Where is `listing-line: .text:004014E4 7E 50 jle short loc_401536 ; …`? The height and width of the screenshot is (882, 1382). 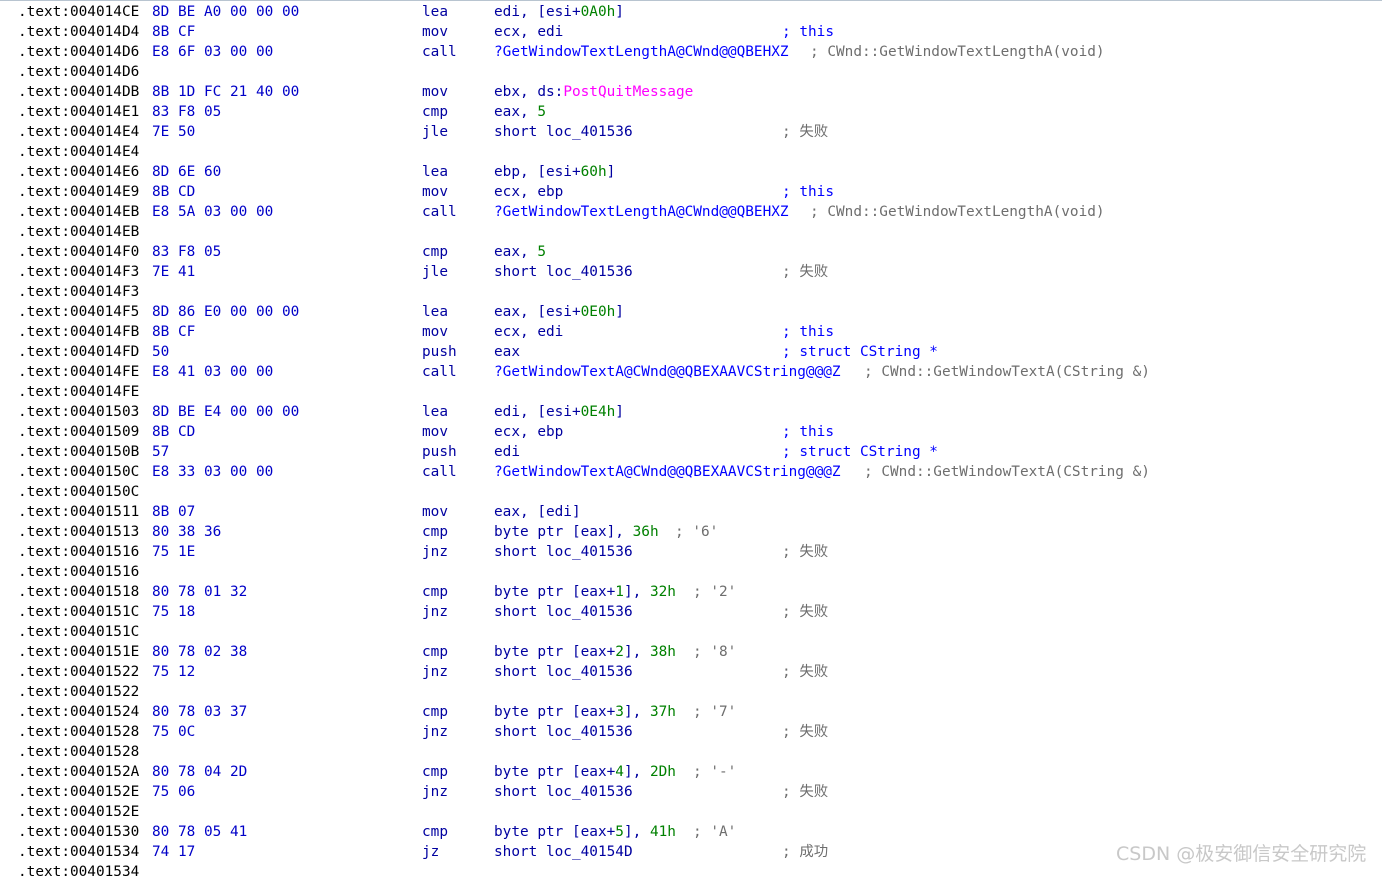
listing-line: .text:004014E4 7E 50 jle short loc_401536 ; … is located at coordinates (691, 132).